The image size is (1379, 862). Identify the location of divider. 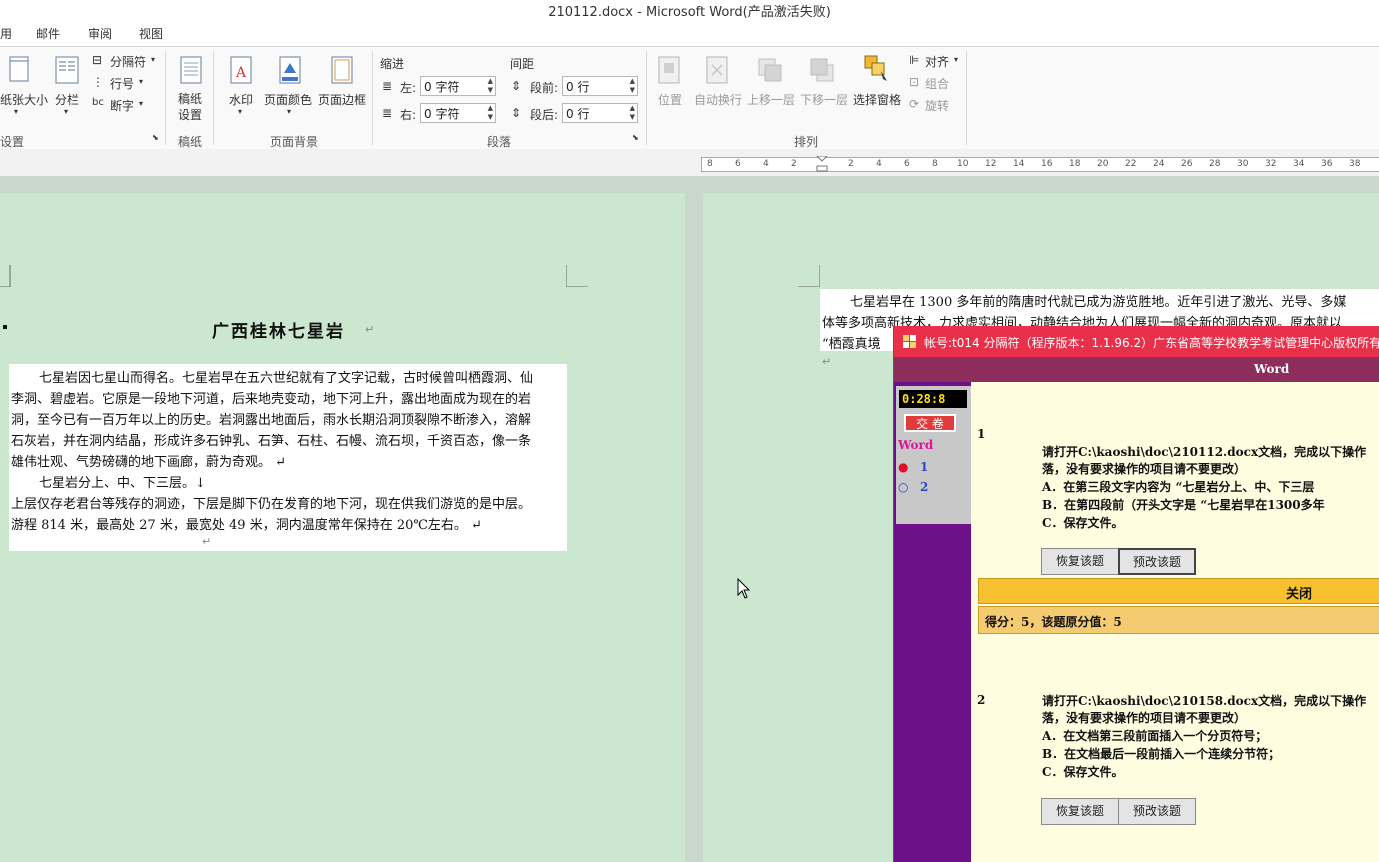
(213, 98).